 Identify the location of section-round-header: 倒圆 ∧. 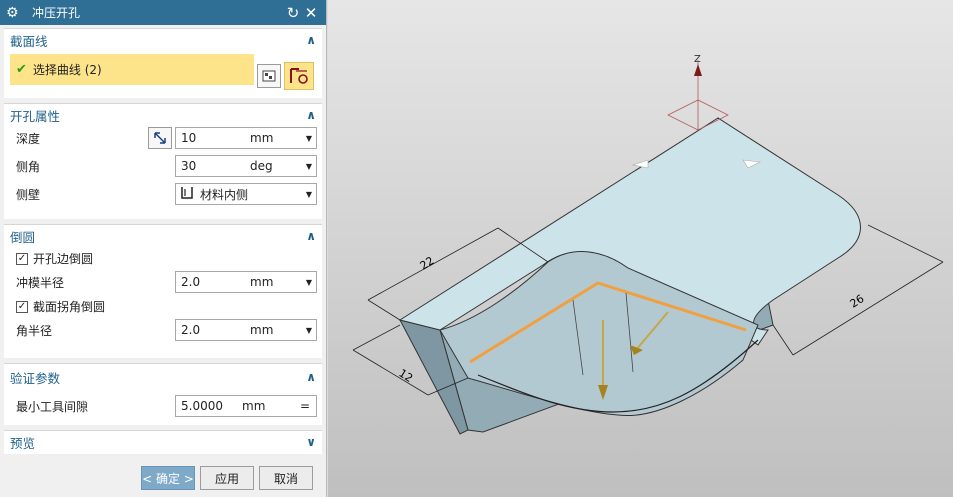
(163, 236).